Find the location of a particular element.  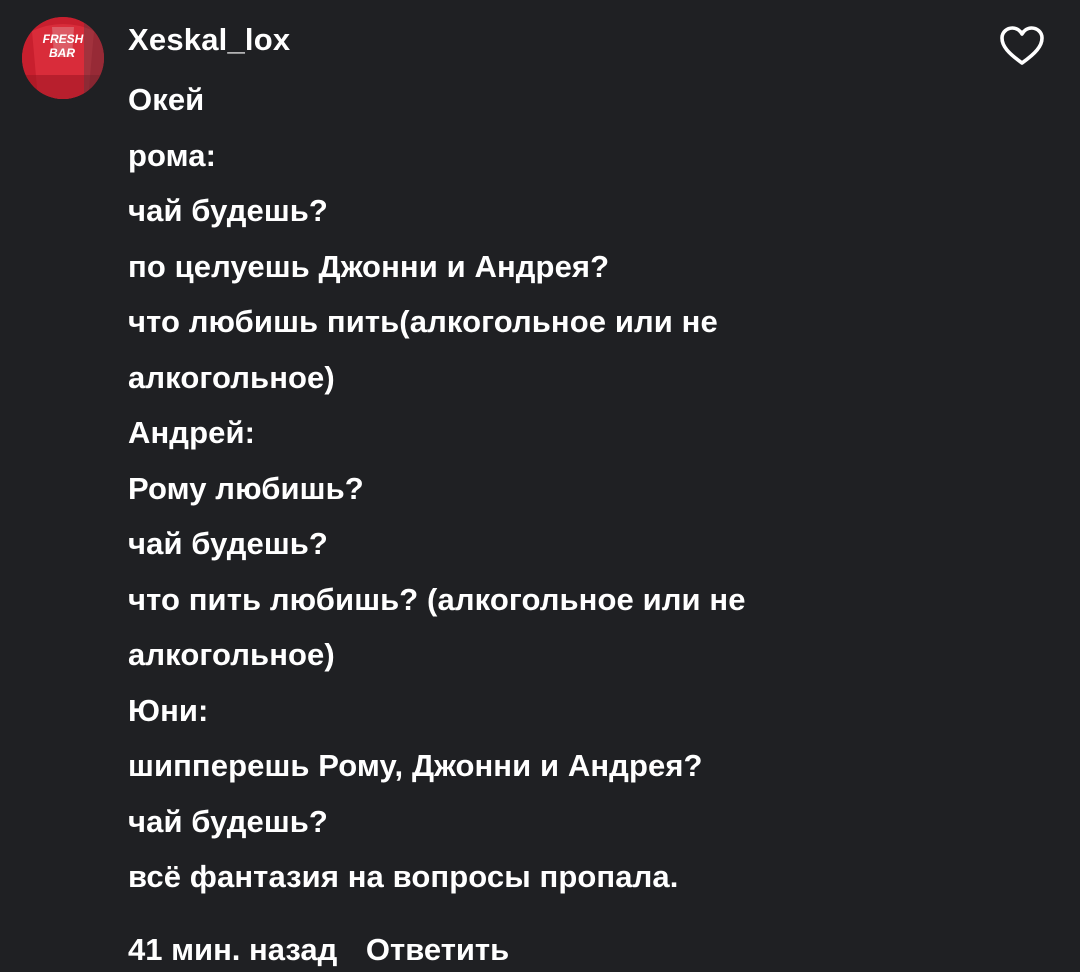

comment-meta: 41 мин. назад Ответить is located at coordinates (318, 950).